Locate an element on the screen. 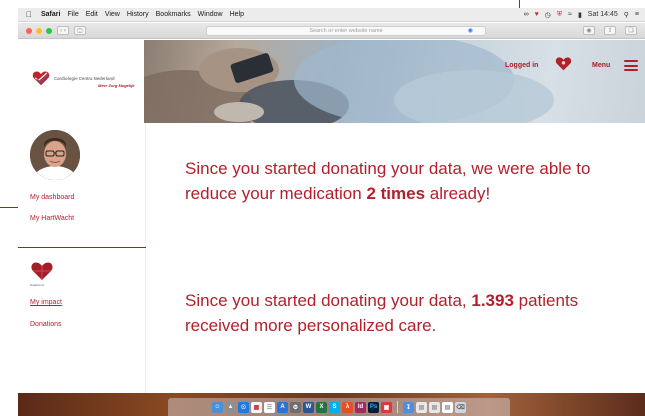 The height and width of the screenshot is (416, 645). app-icon: ▣ is located at coordinates (386, 407).